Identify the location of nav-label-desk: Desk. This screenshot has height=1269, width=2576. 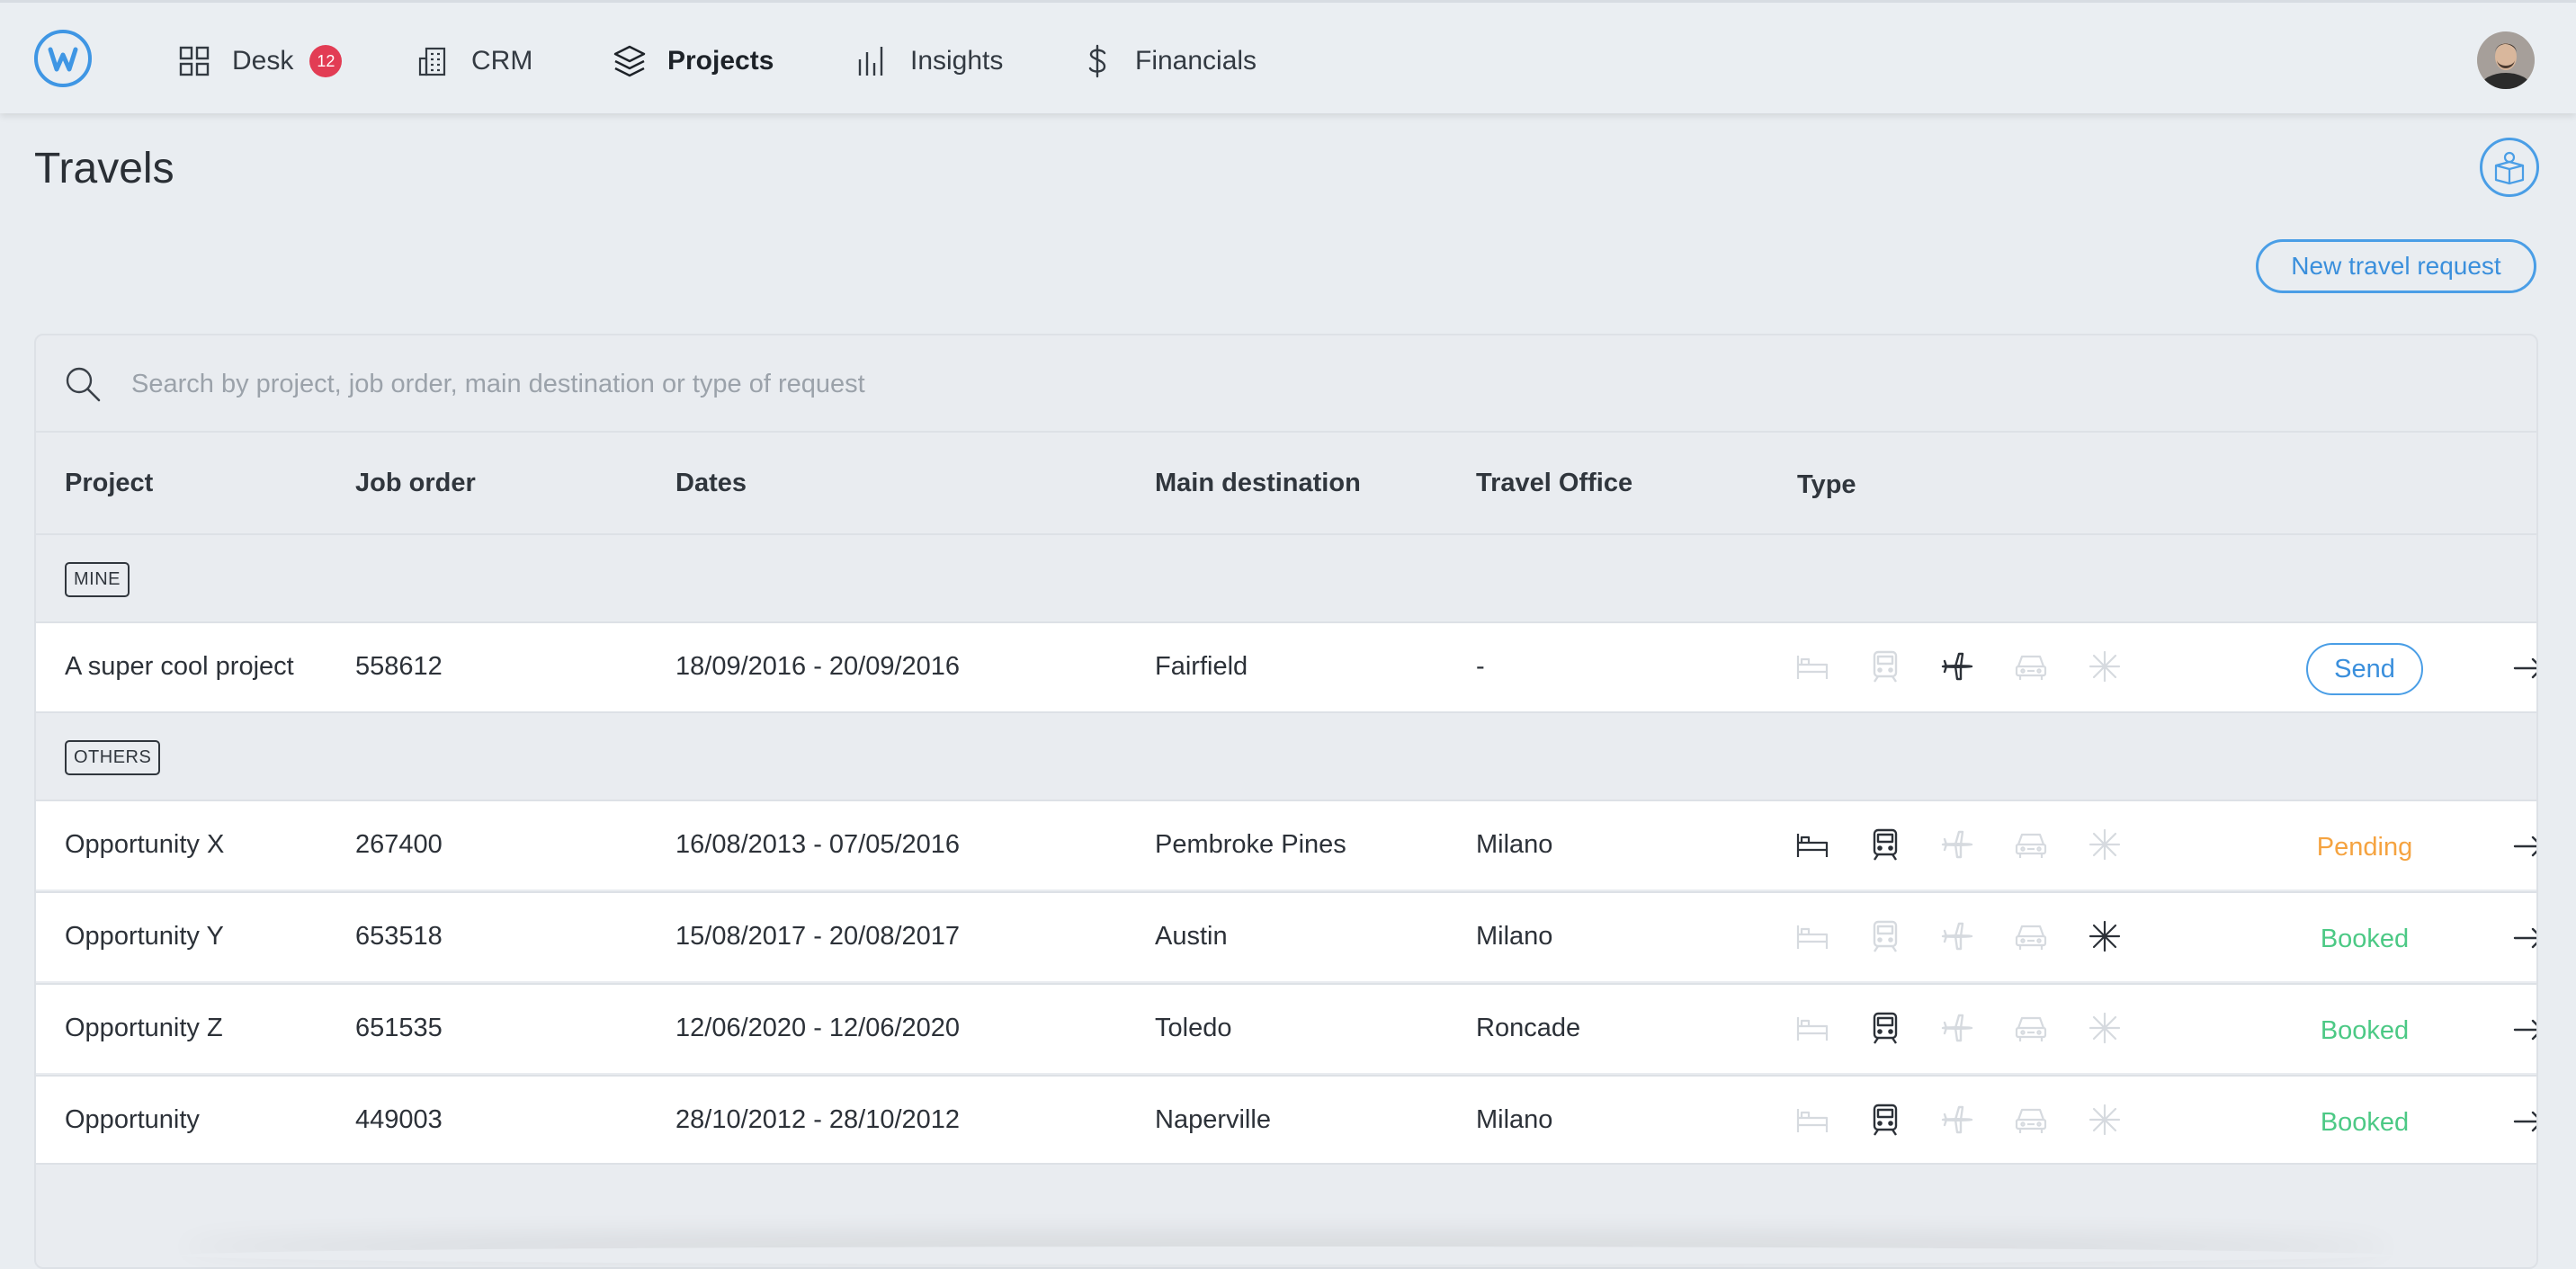
(263, 61).